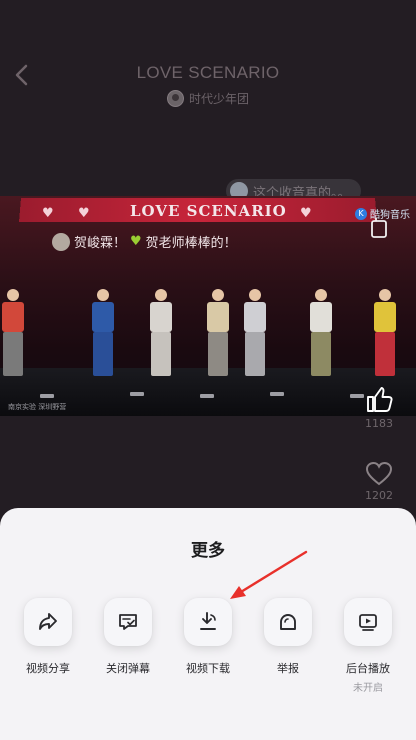 Image resolution: width=416 pixels, height=740 pixels. What do you see at coordinates (37, 407) in the screenshot?
I see `video-caption: 南京实验 深圳野营` at bounding box center [37, 407].